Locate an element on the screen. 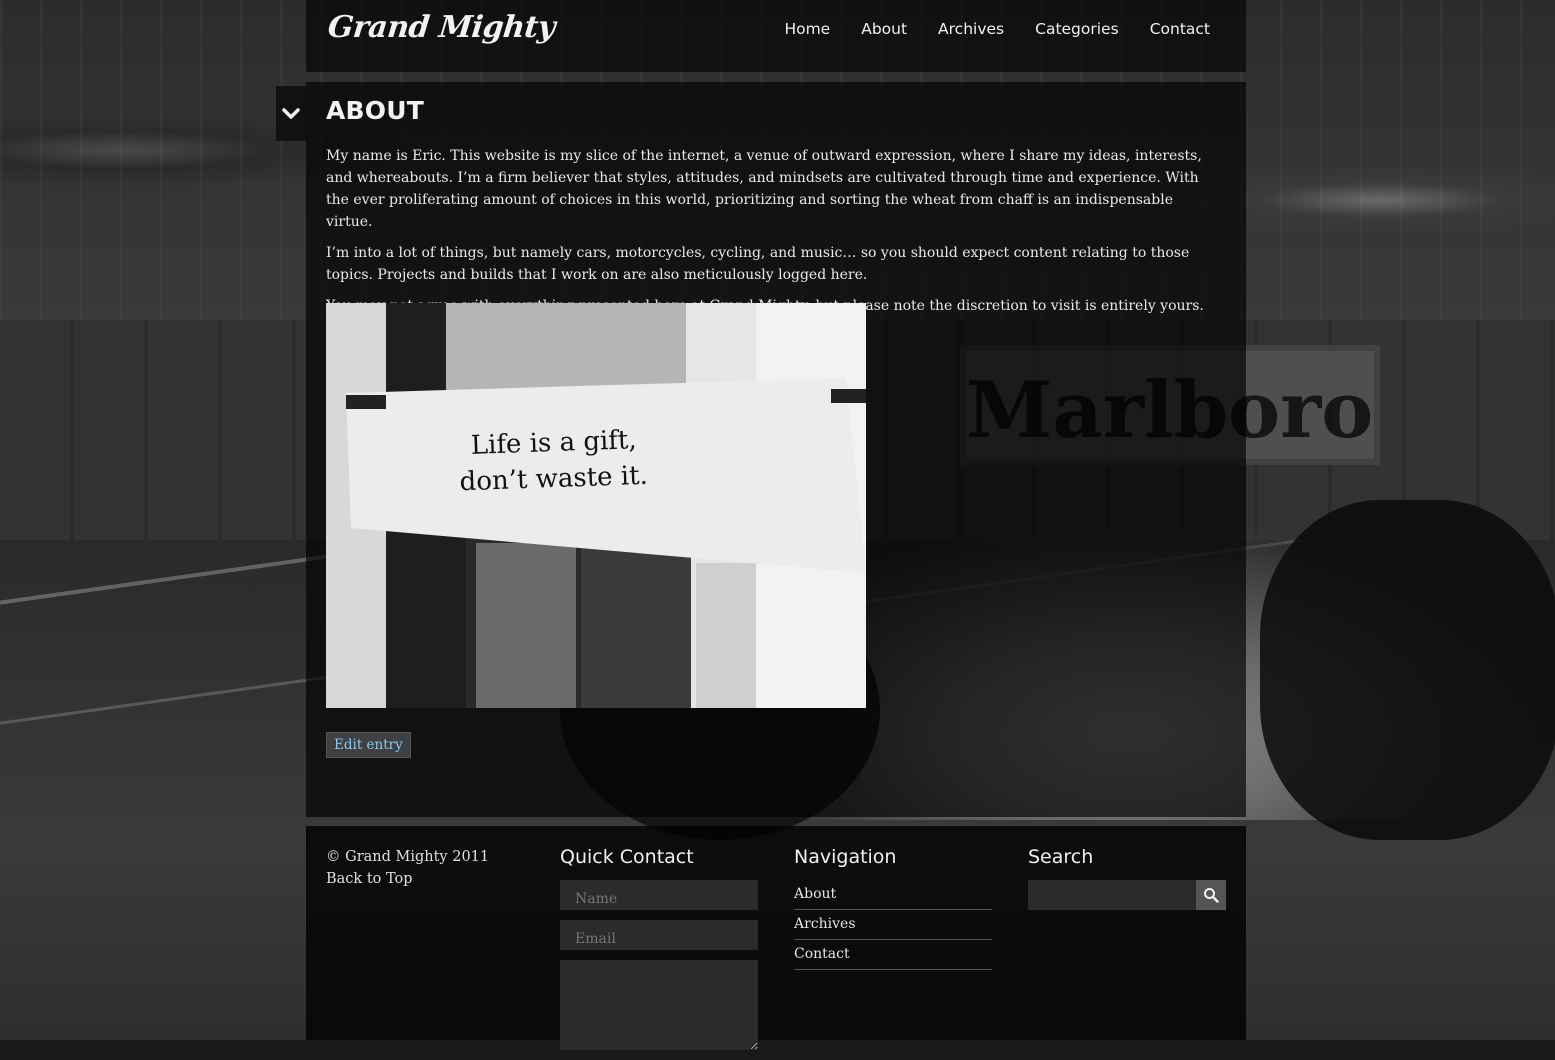 The image size is (1555, 1060). search-button is located at coordinates (1211, 895).